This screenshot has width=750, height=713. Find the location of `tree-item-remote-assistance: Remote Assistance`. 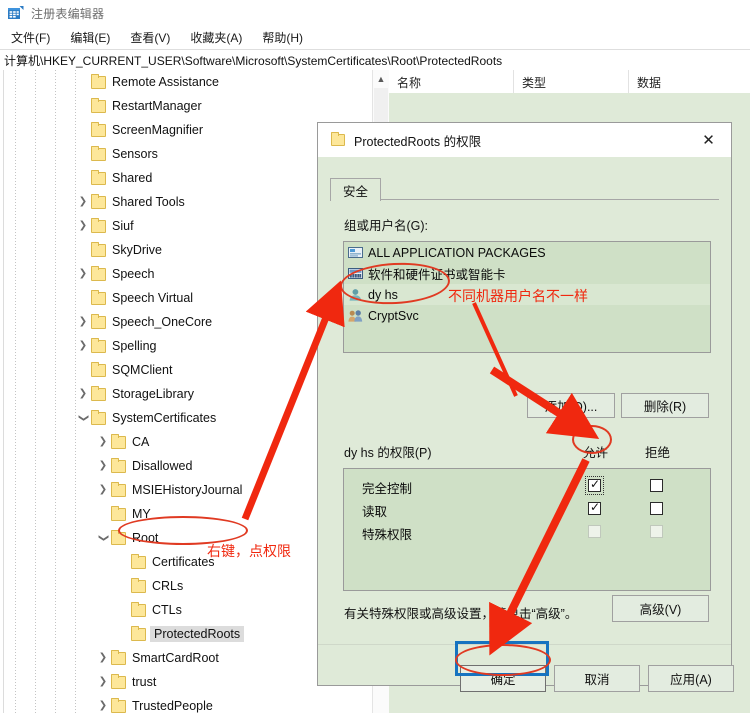

tree-item-remote-assistance: Remote Assistance is located at coordinates (187, 82).